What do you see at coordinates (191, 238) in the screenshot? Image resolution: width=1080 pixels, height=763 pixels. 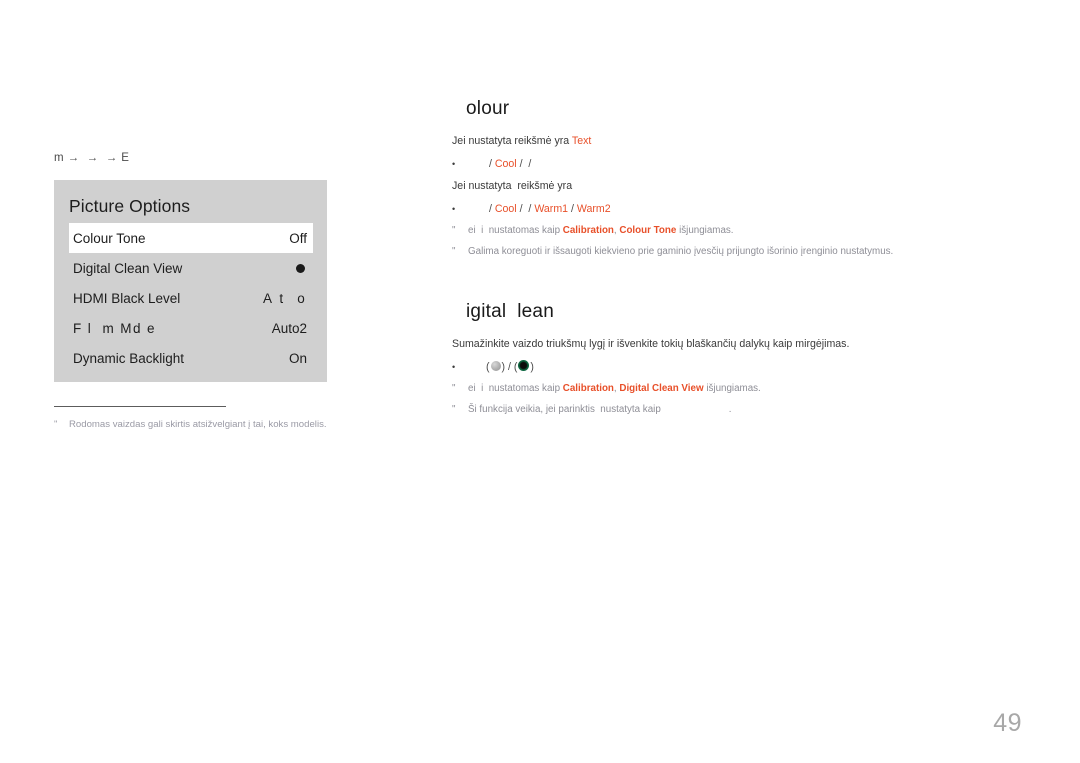 I see `osd-row-colour-tone: Colour Tone Off` at bounding box center [191, 238].